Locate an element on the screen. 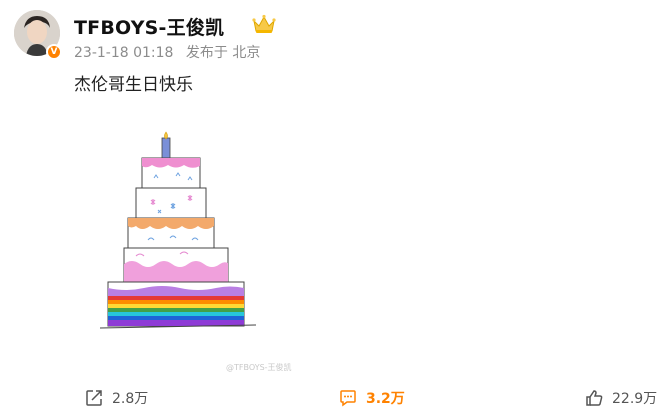 The width and height of the screenshot is (660, 412). action-bar: 2.8万 3.2万 22.9万 is located at coordinates (330, 398).